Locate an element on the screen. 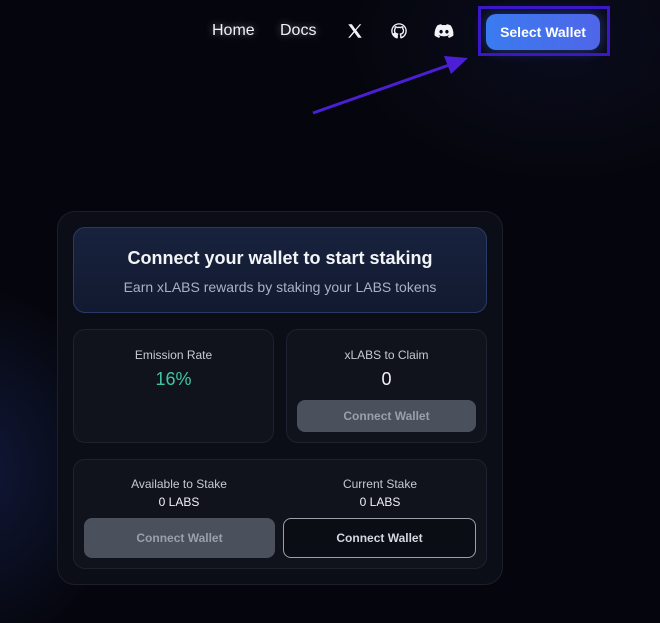  claim-value: 0 is located at coordinates (386, 379).